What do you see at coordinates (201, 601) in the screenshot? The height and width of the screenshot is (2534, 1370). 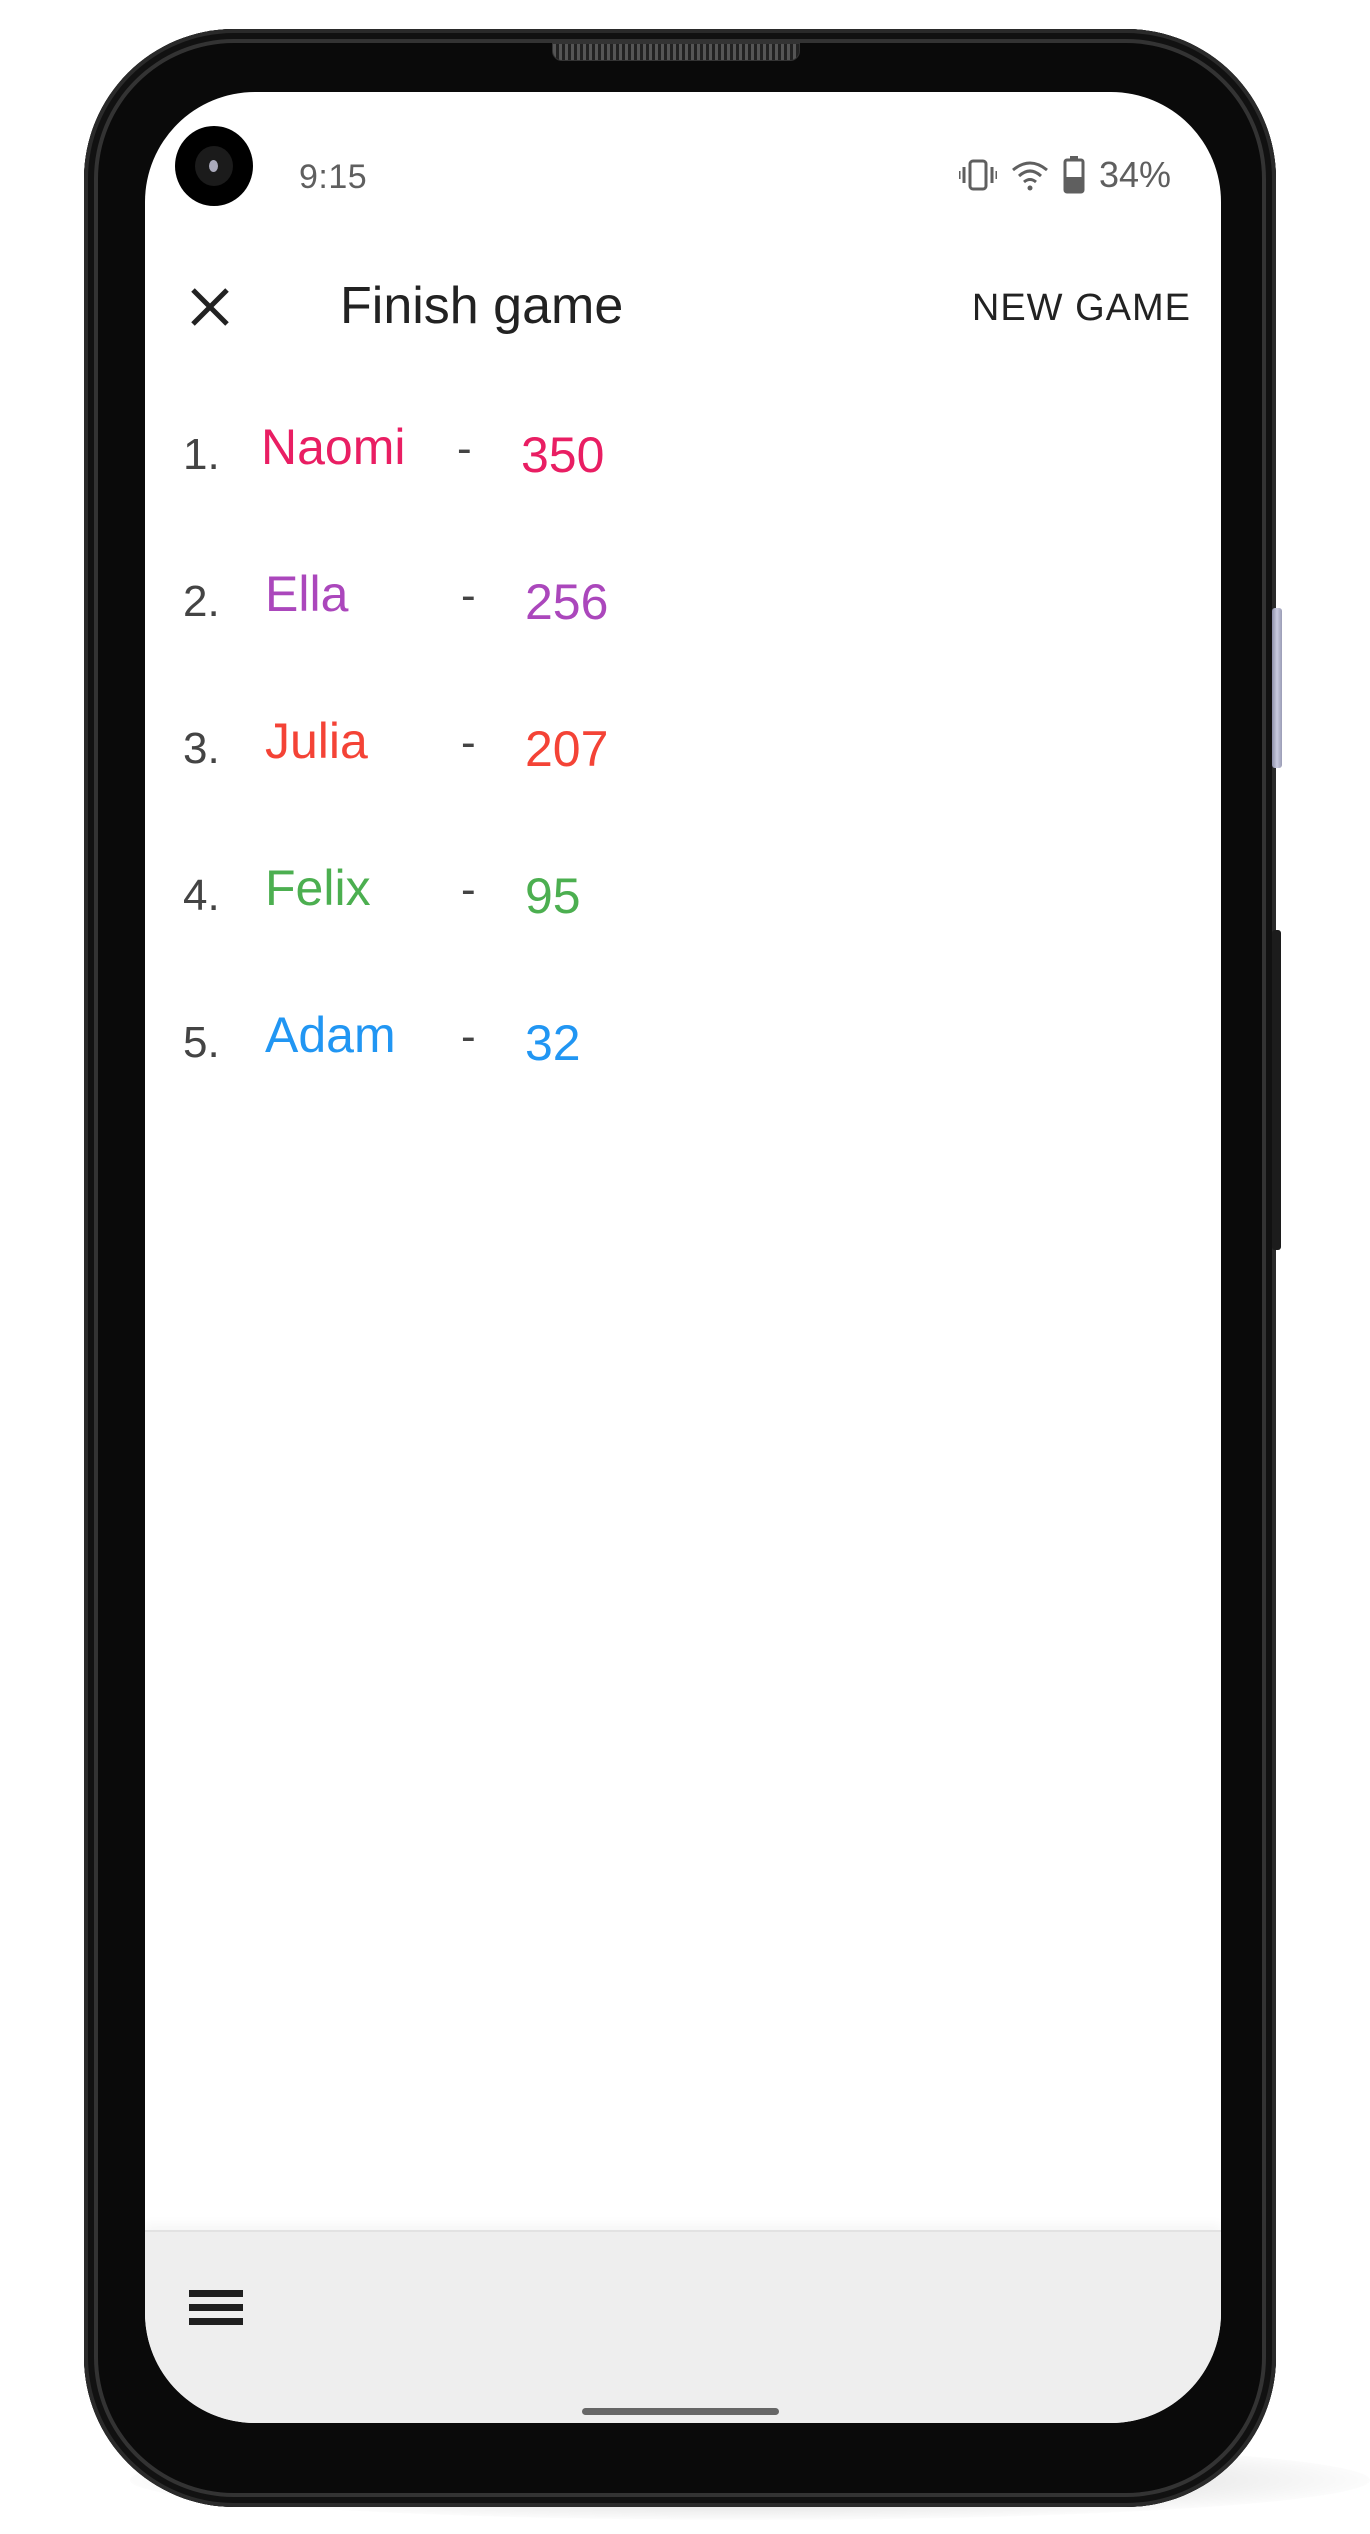 I see `rank: 2.` at bounding box center [201, 601].